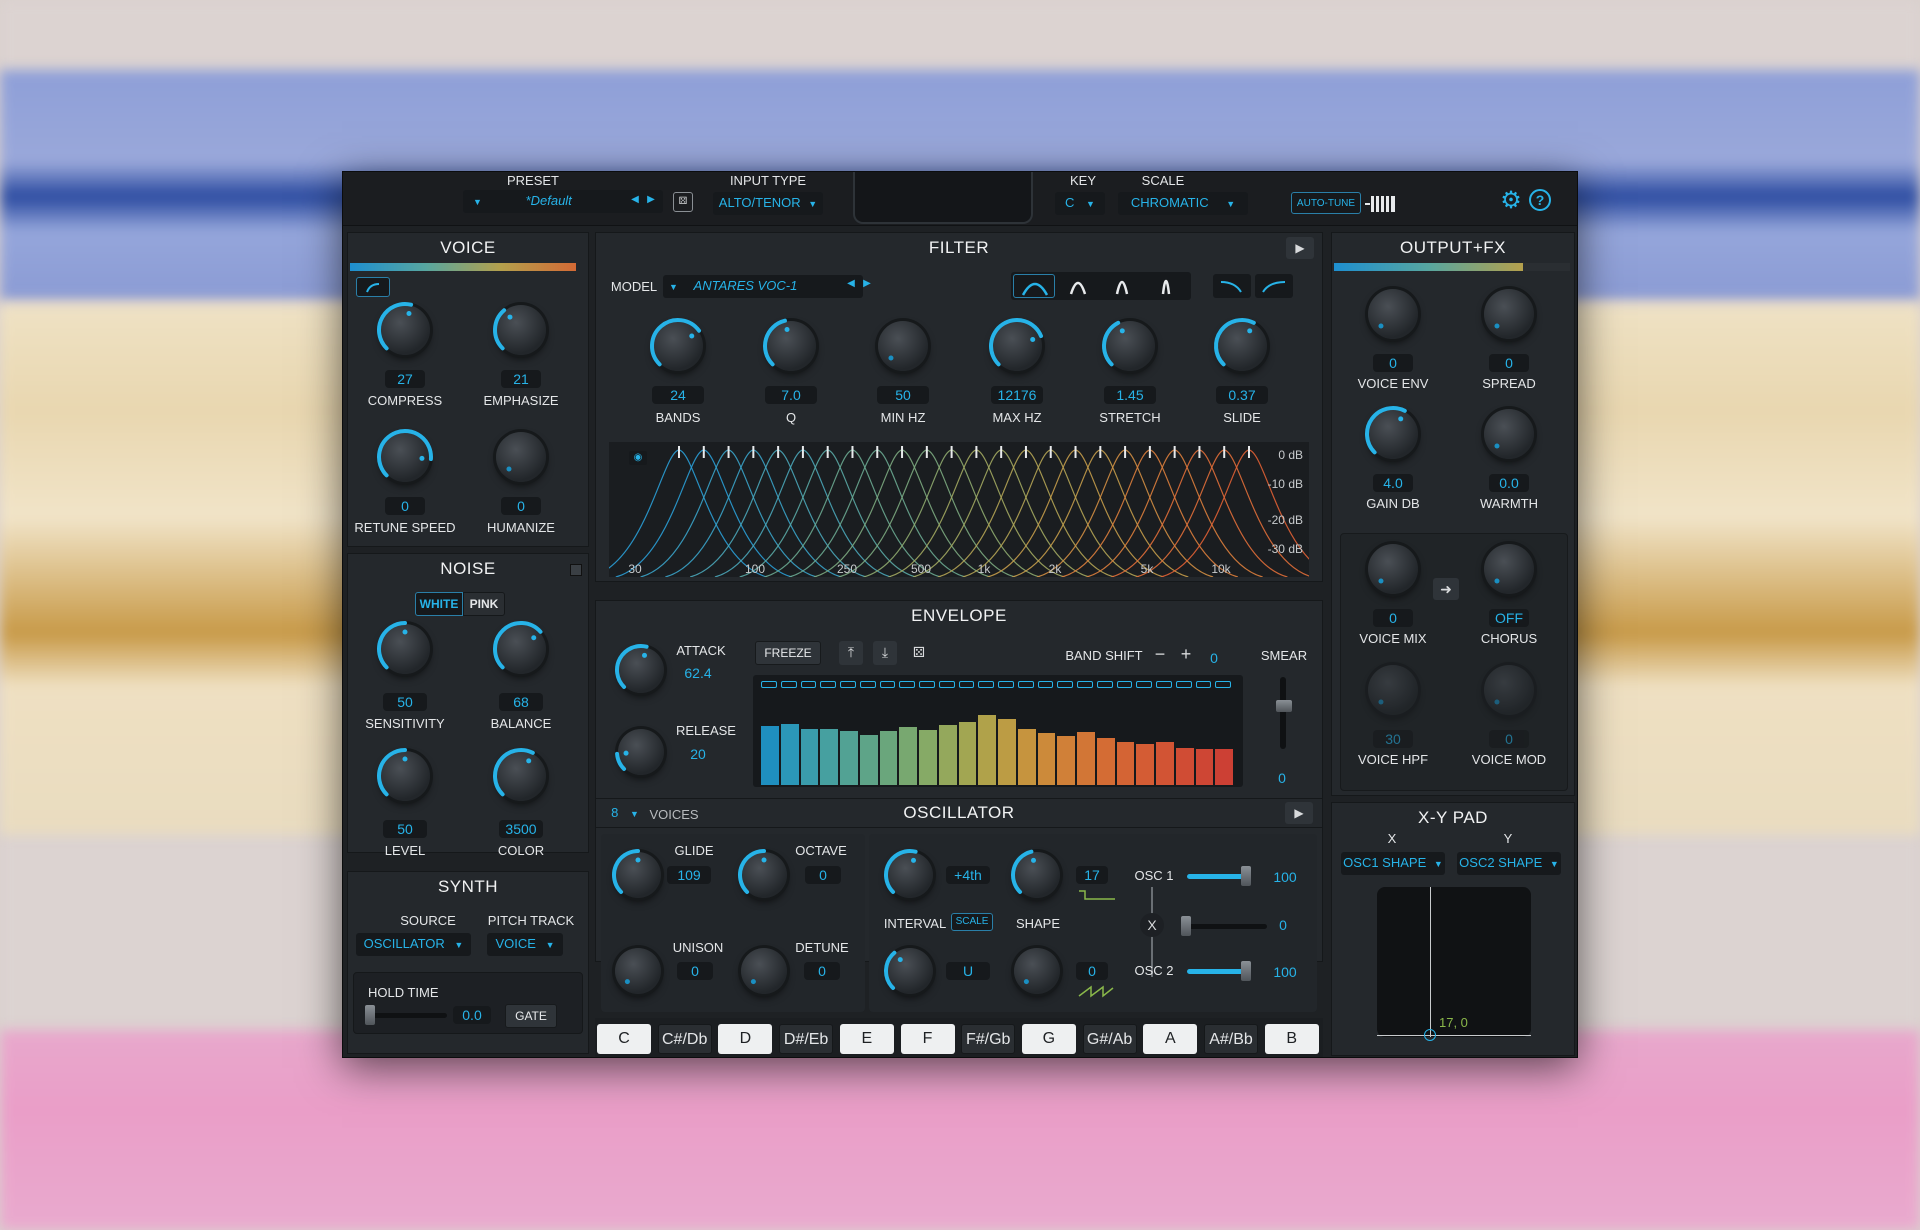 This screenshot has width=1920, height=1230. What do you see at coordinates (373, 287) in the screenshot?
I see `voice-curve-button` at bounding box center [373, 287].